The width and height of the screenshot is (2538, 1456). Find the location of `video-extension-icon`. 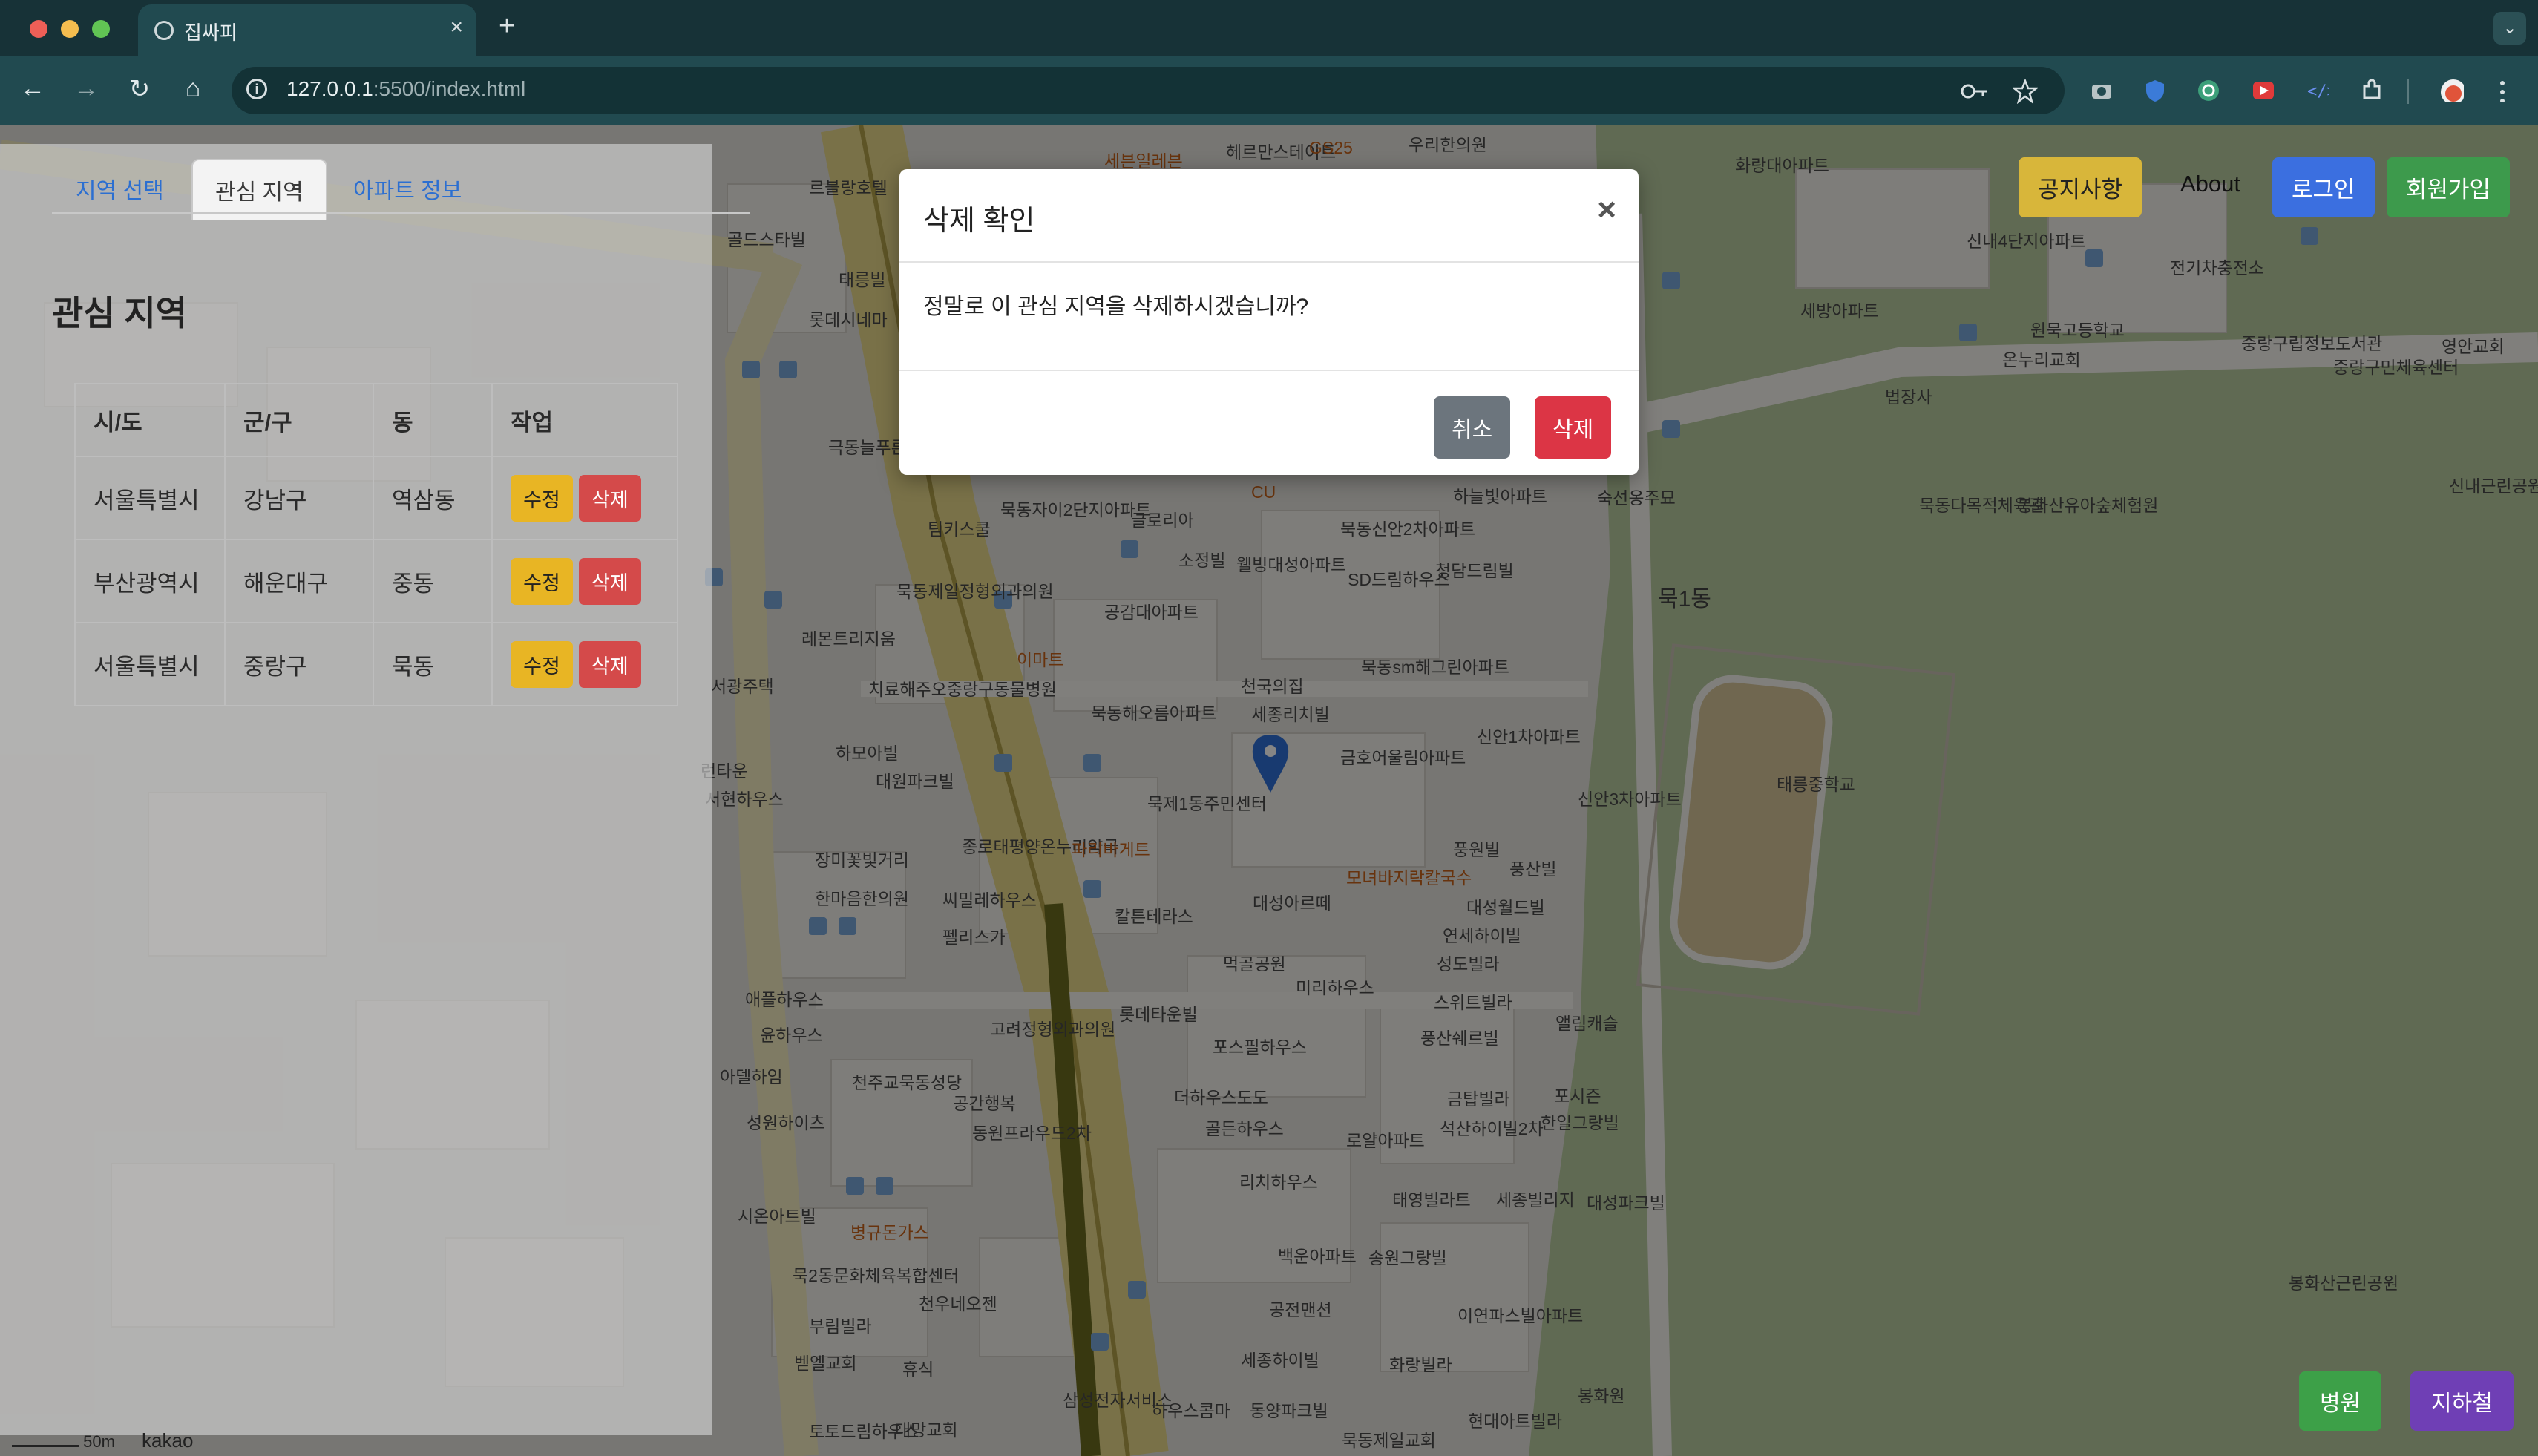

video-extension-icon is located at coordinates (2263, 91).